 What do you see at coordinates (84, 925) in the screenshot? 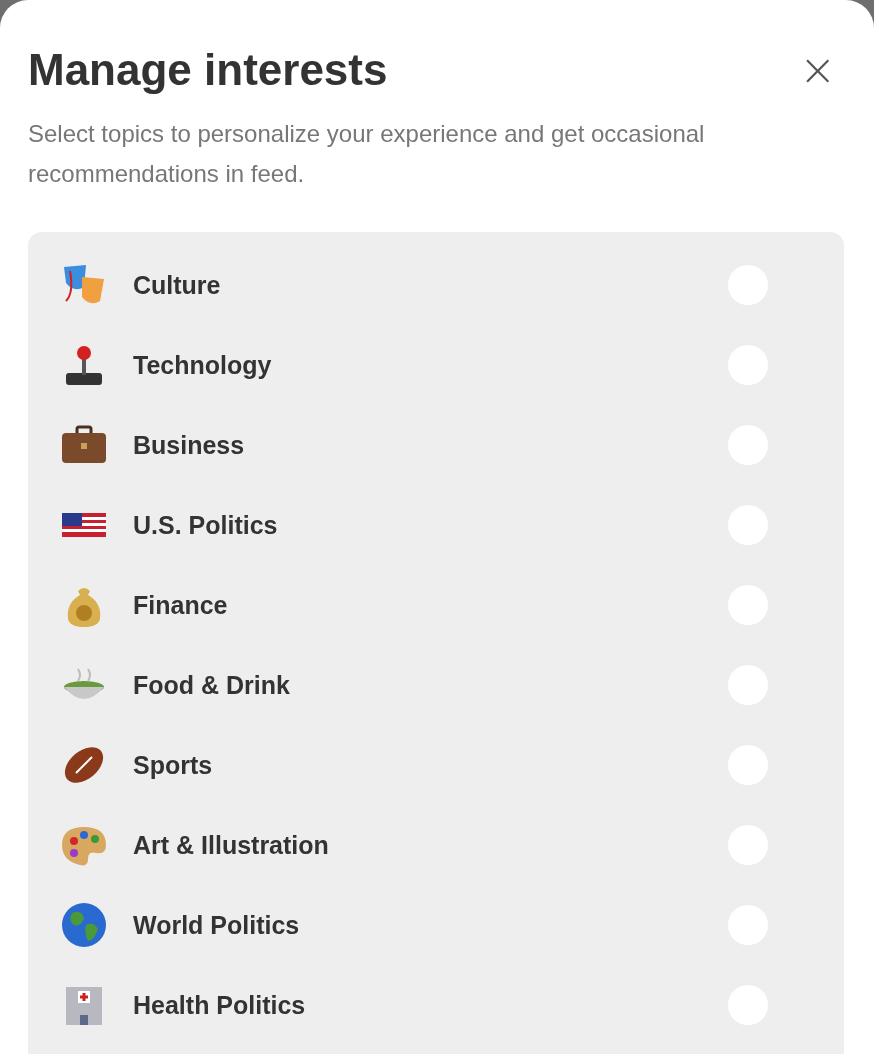
I see `globe-icon` at bounding box center [84, 925].